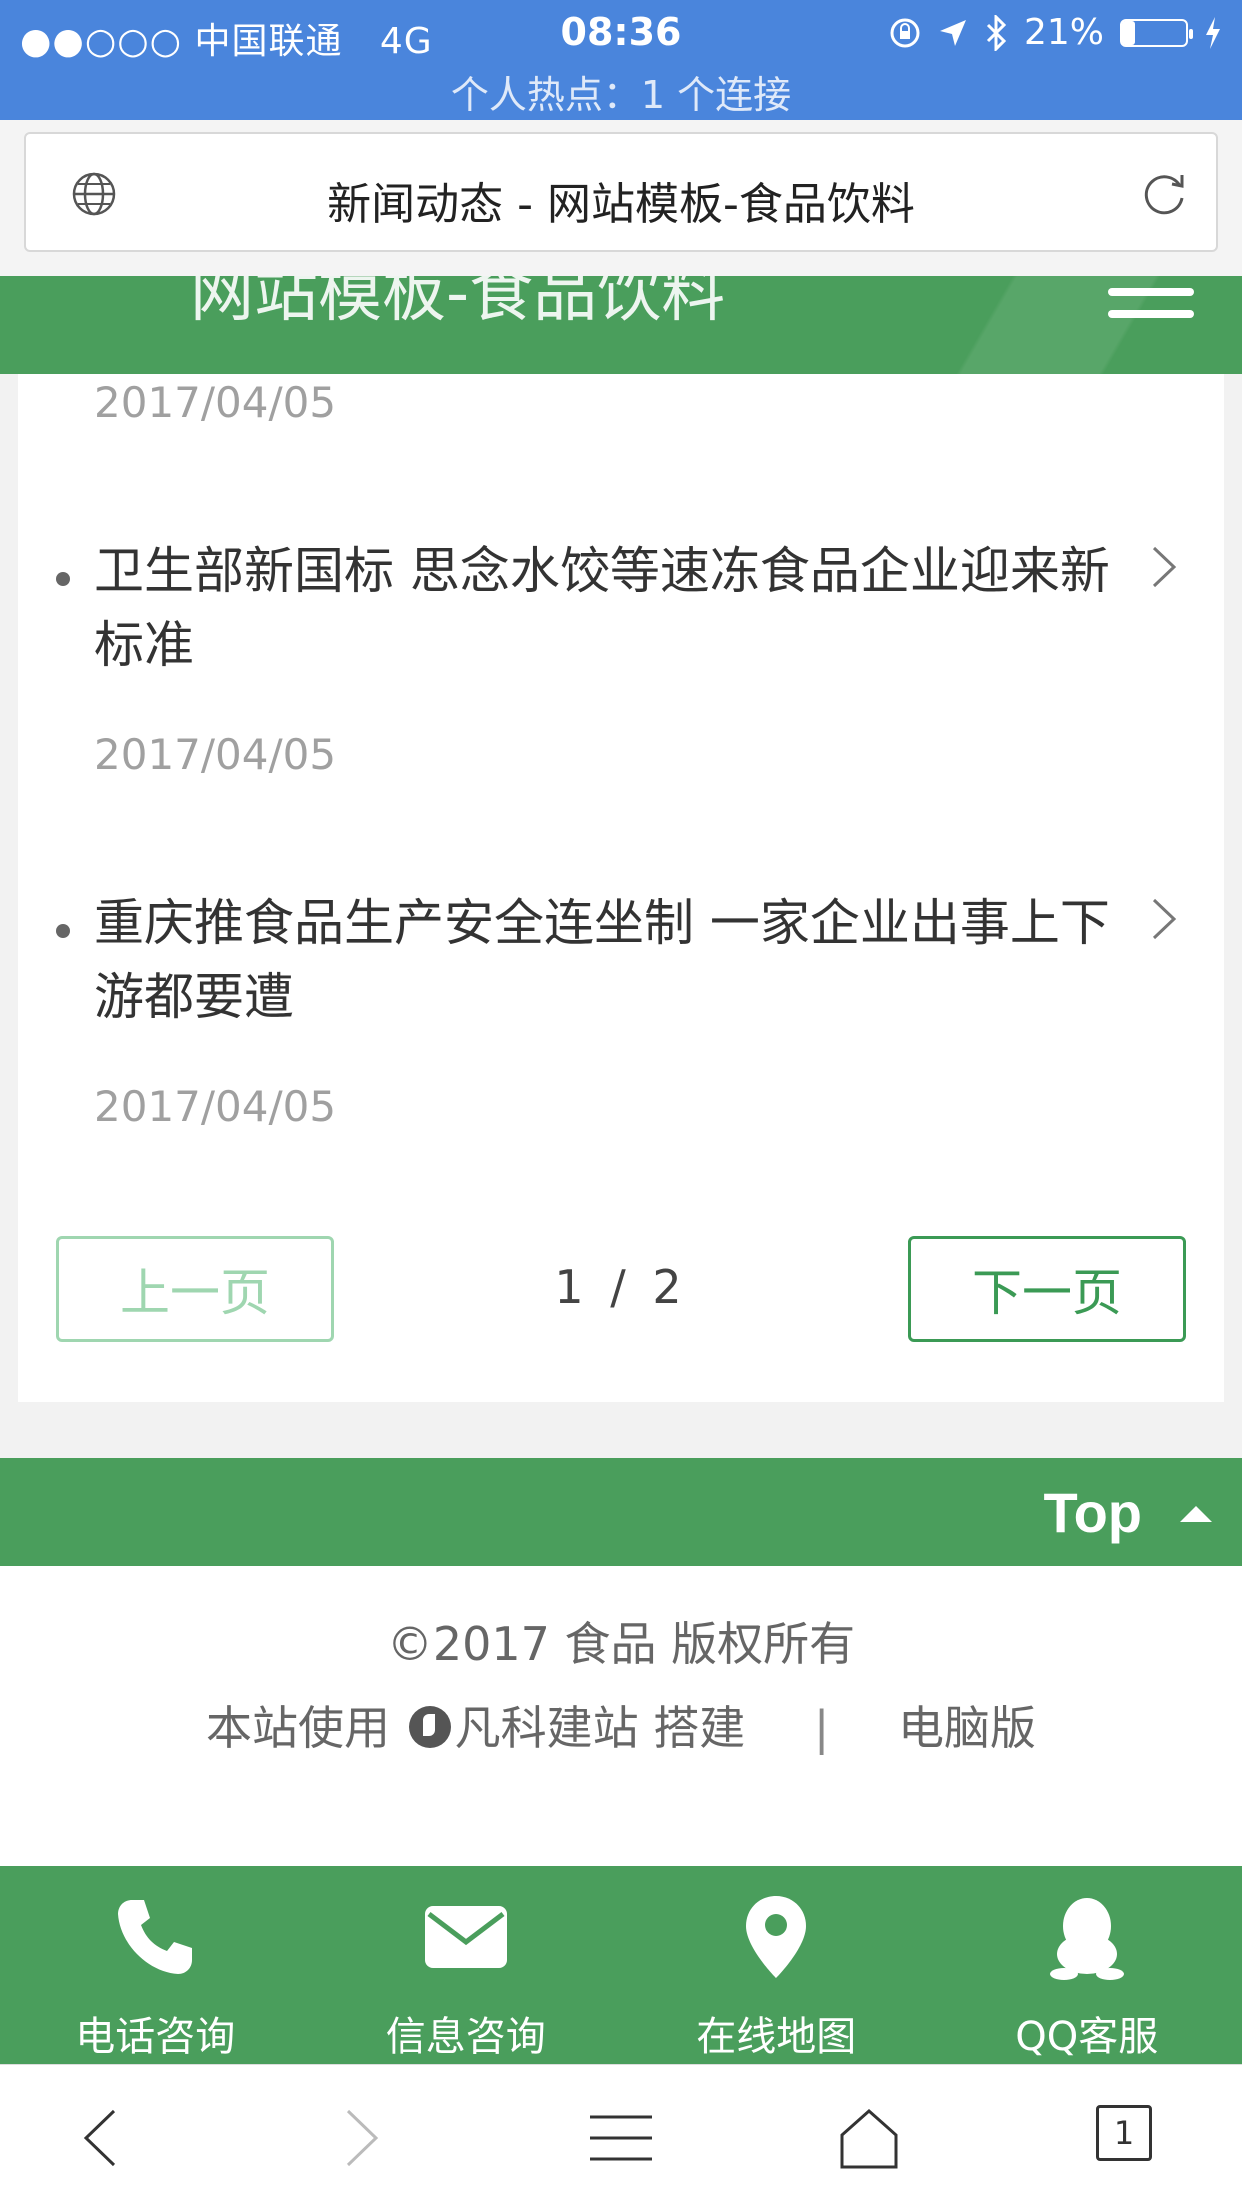 The image size is (1242, 2208). I want to click on bluetooth-icon, so click(996, 32).